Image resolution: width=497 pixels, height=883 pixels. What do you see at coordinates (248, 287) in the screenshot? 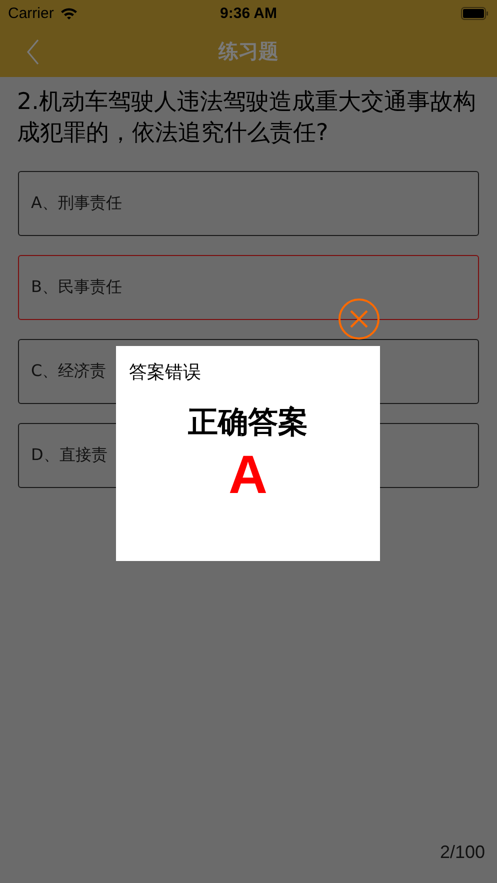
I see `answer-option: B、民事责任` at bounding box center [248, 287].